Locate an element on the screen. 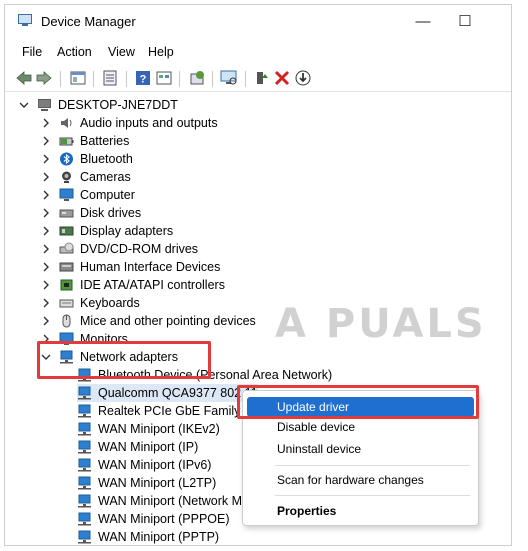 Image resolution: width=528 pixels, height=551 pixels. toolbar: ? is located at coordinates (258, 78).